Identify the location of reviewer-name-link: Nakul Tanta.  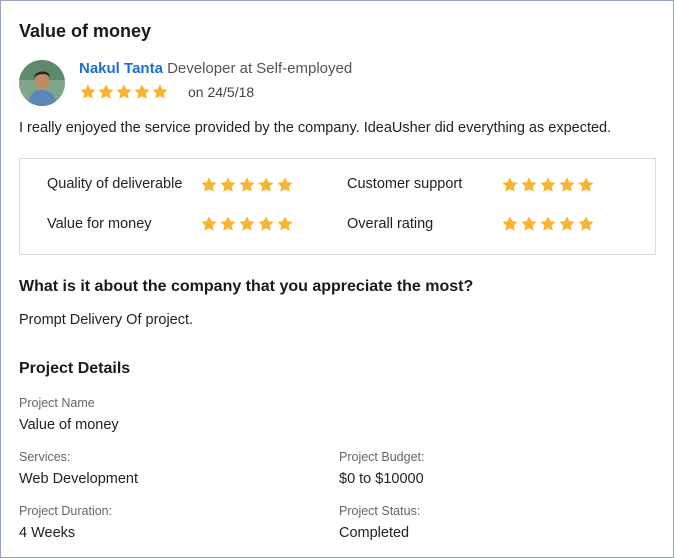
(121, 68).